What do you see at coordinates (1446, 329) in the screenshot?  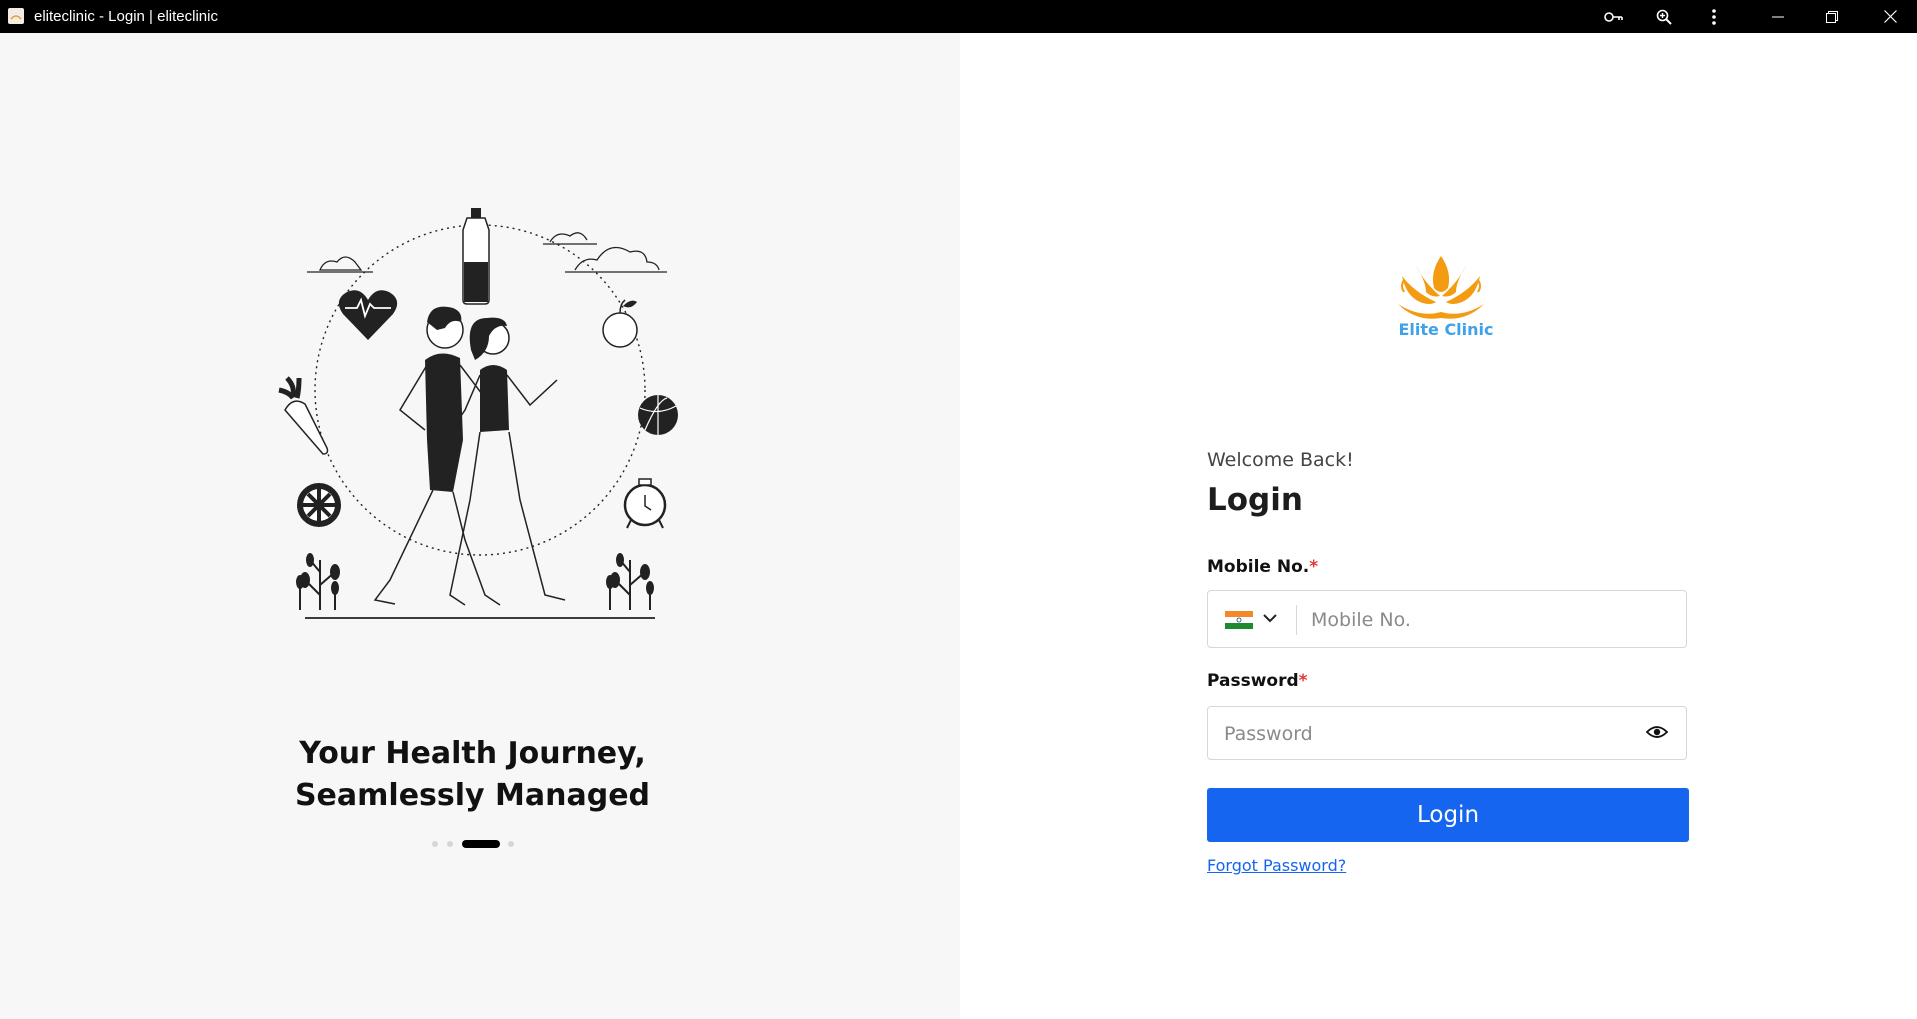 I see `brand-name: Elite Clinic` at bounding box center [1446, 329].